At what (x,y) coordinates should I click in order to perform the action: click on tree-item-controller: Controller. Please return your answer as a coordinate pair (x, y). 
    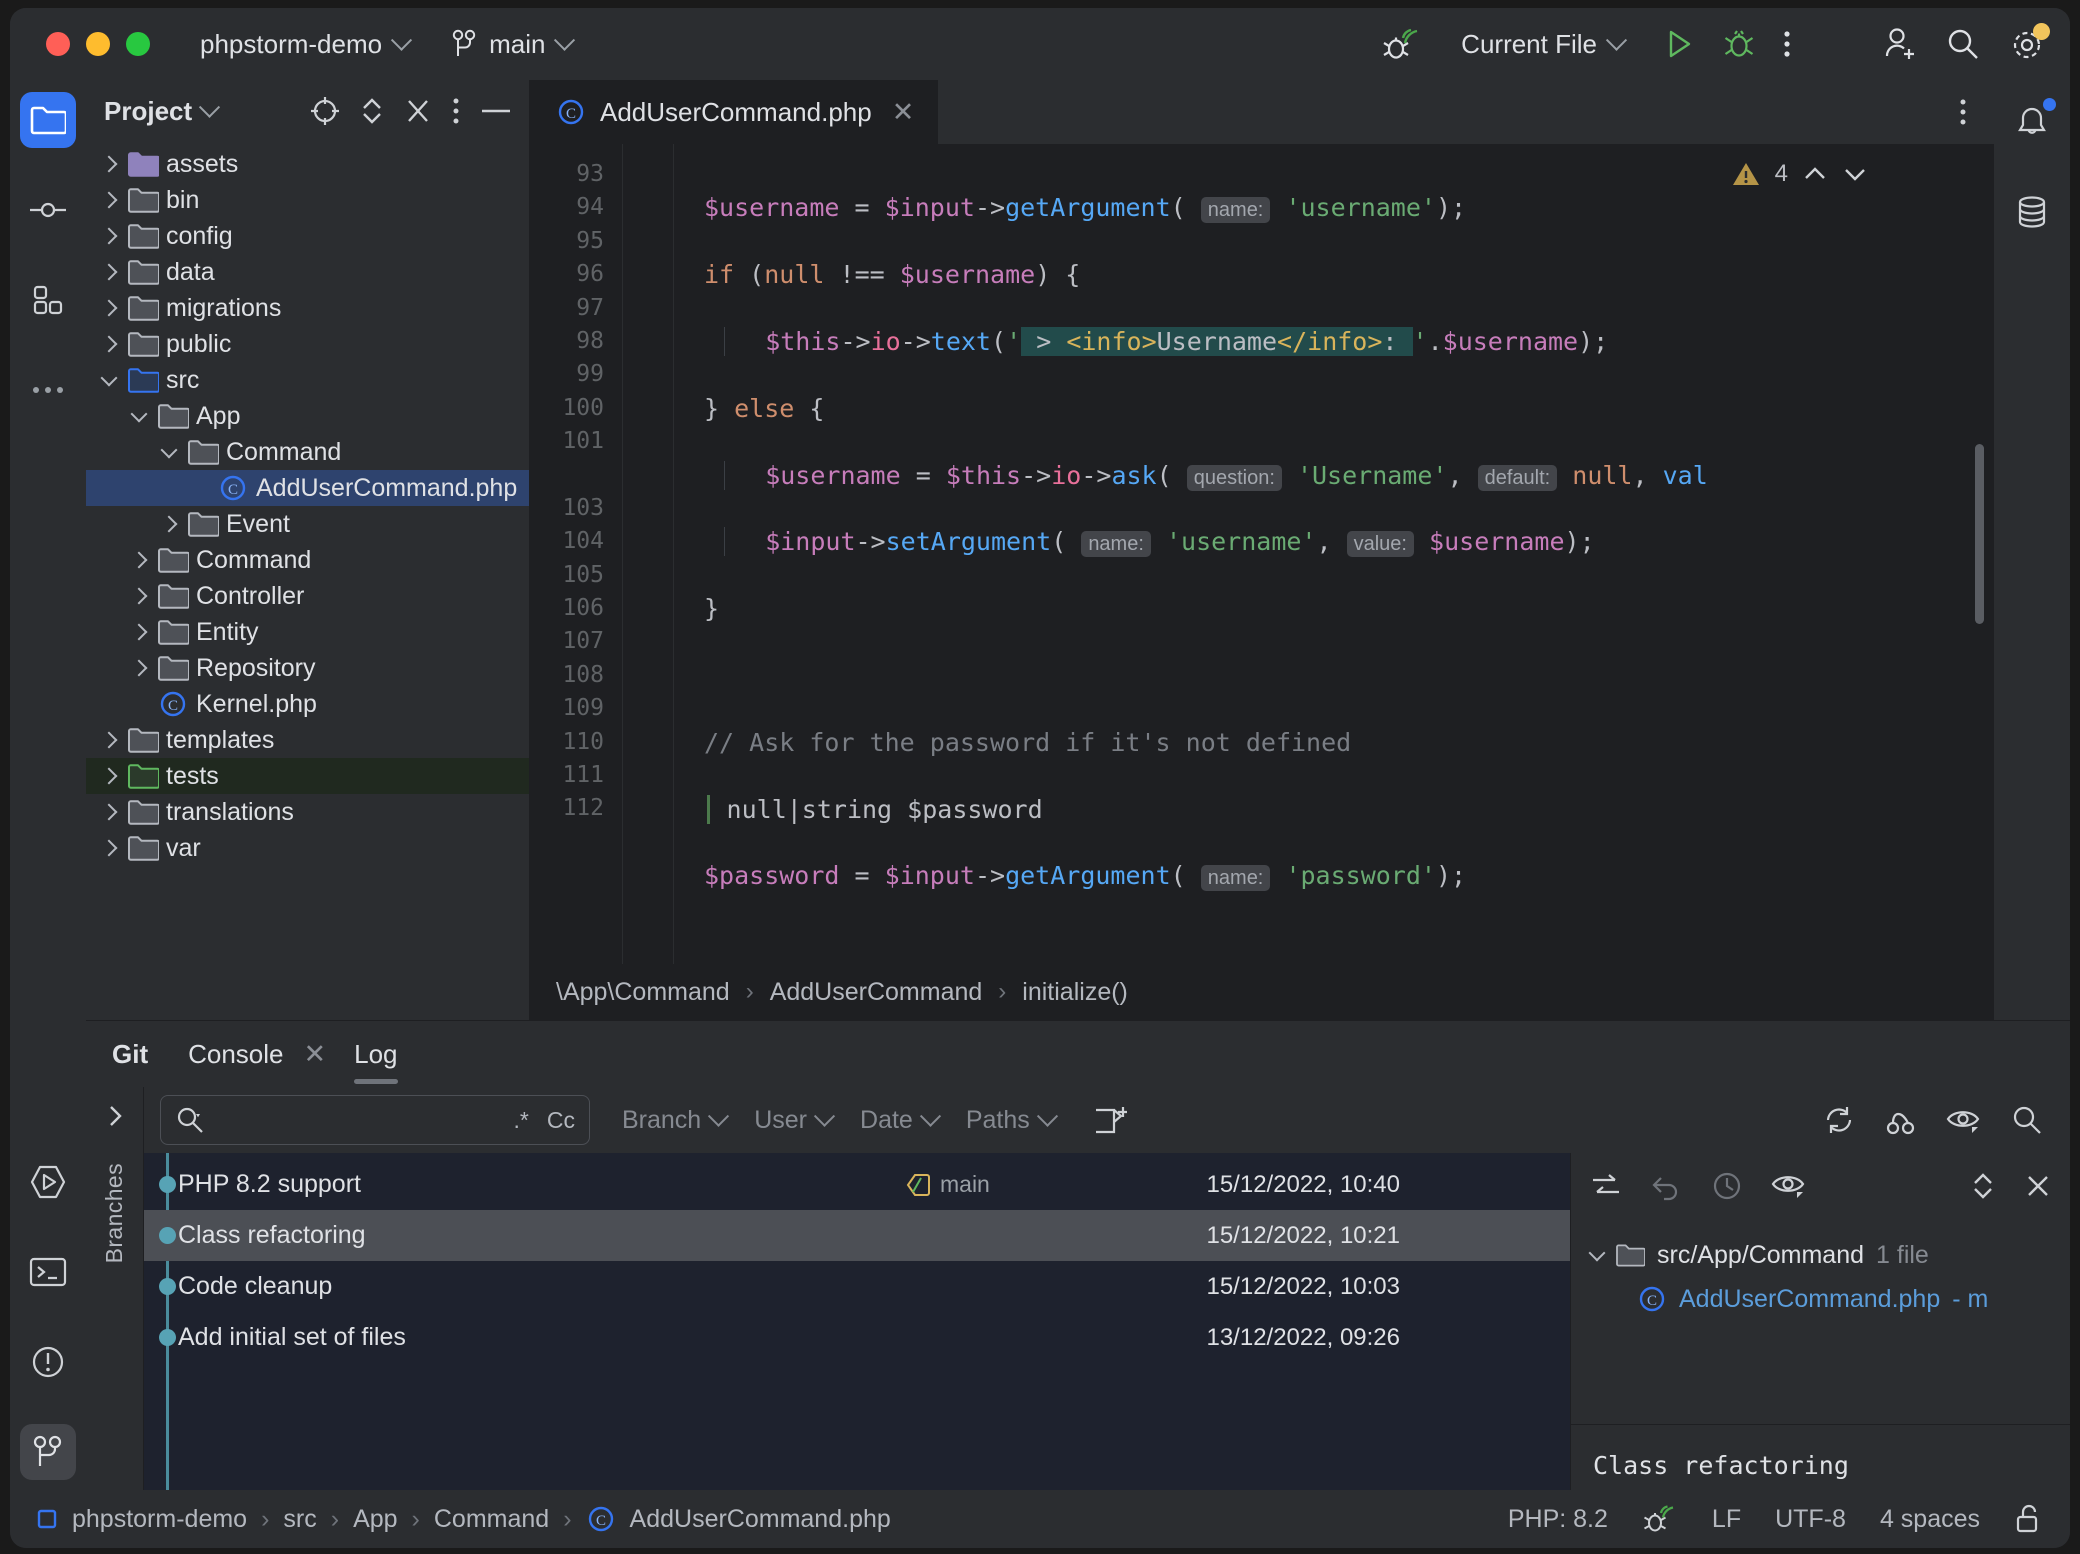
    Looking at the image, I should click on (307, 596).